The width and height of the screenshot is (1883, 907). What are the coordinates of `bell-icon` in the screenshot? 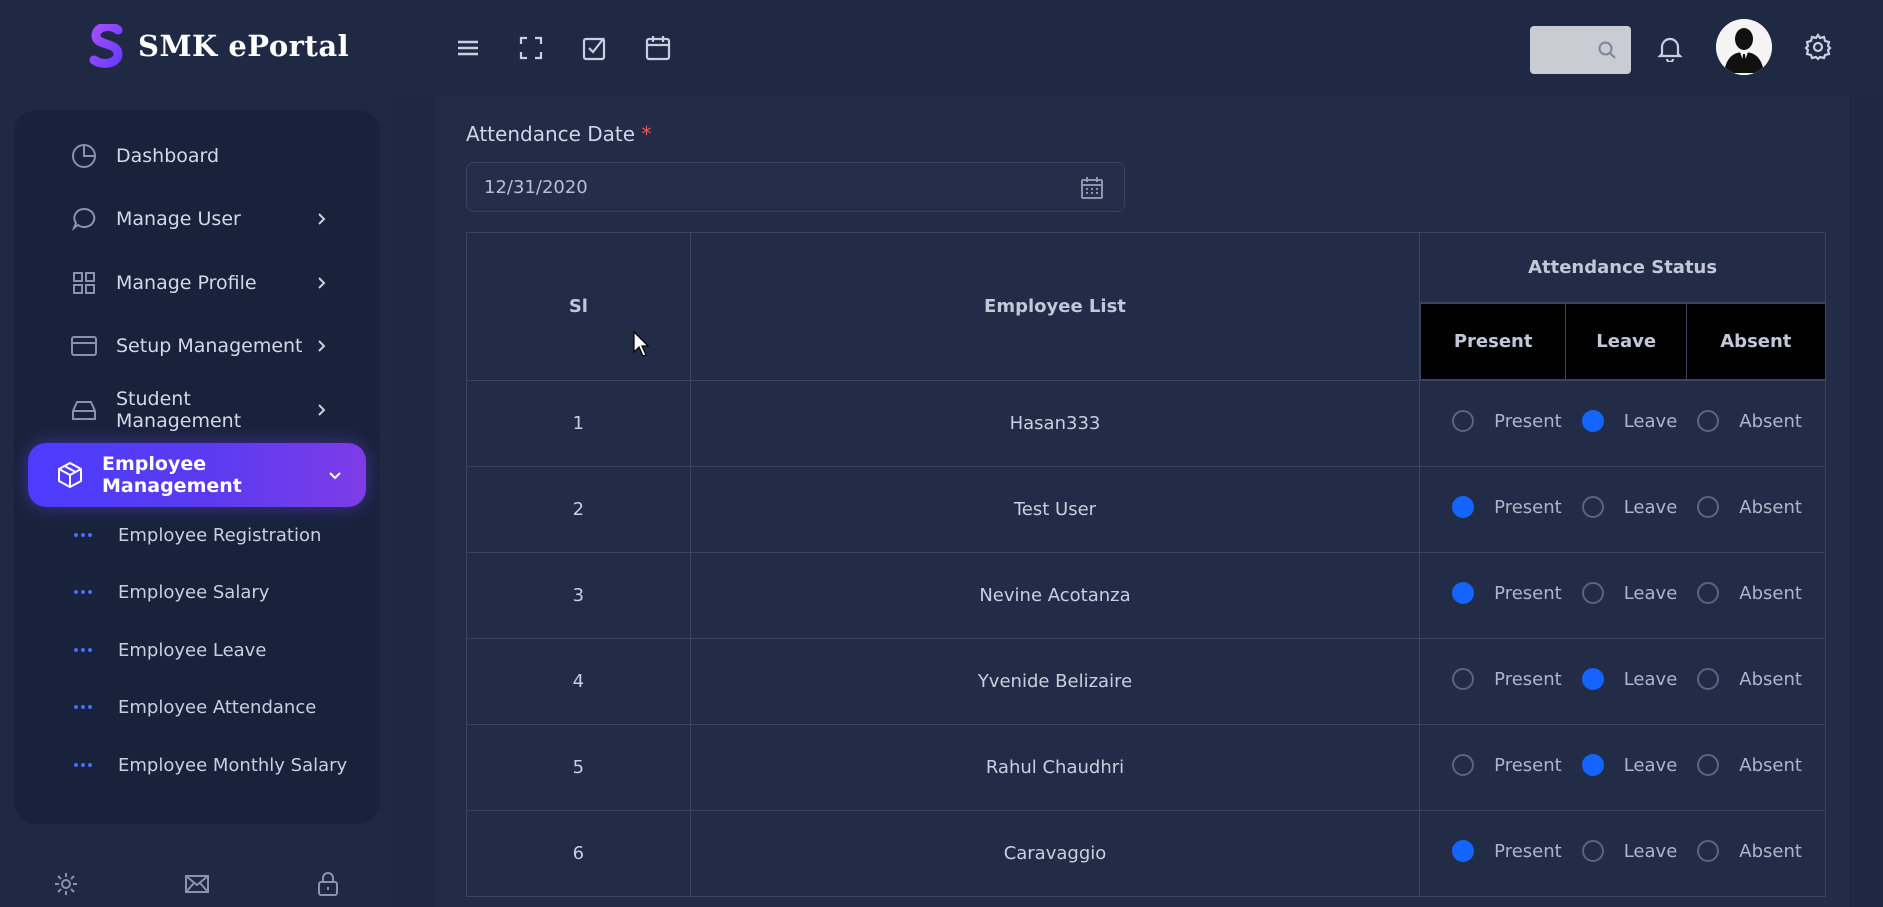 It's located at (1670, 48).